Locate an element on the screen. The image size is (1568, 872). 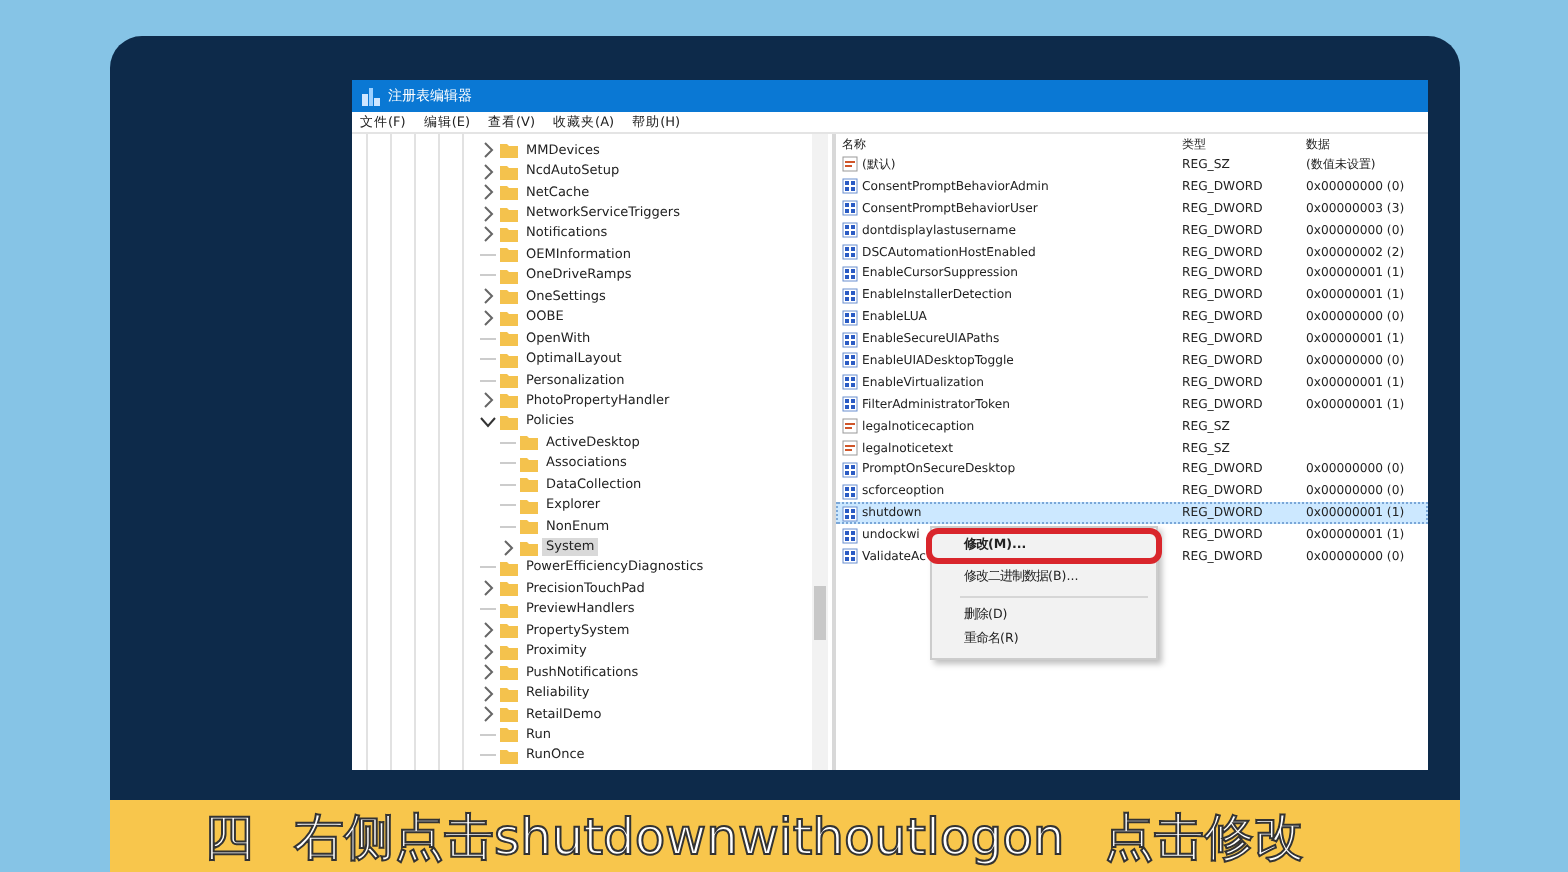
caption-text: 点击修改 is located at coordinates (1204, 837).